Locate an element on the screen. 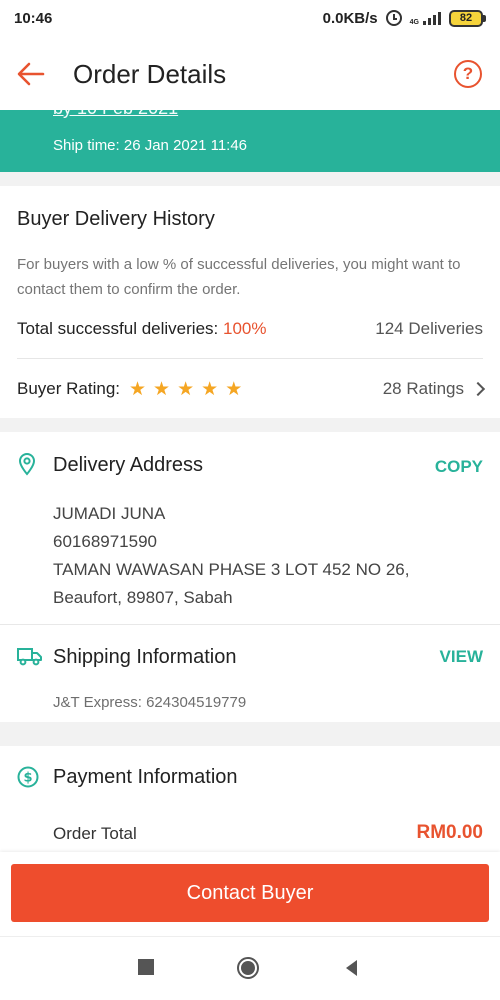 This screenshot has height=1000, width=500. status-bar: 10:46 0.0KB/s 4G 82 is located at coordinates (250, 18).